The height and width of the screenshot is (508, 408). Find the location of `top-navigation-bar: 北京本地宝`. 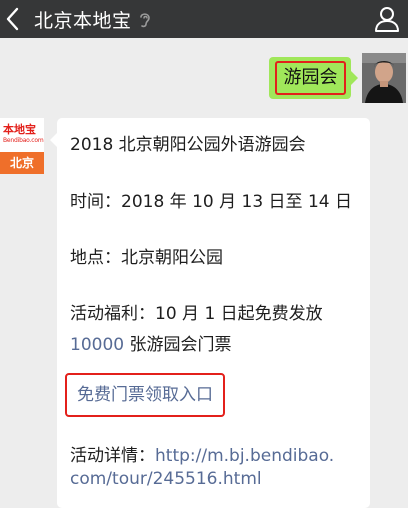

top-navigation-bar: 北京本地宝 is located at coordinates (204, 19).